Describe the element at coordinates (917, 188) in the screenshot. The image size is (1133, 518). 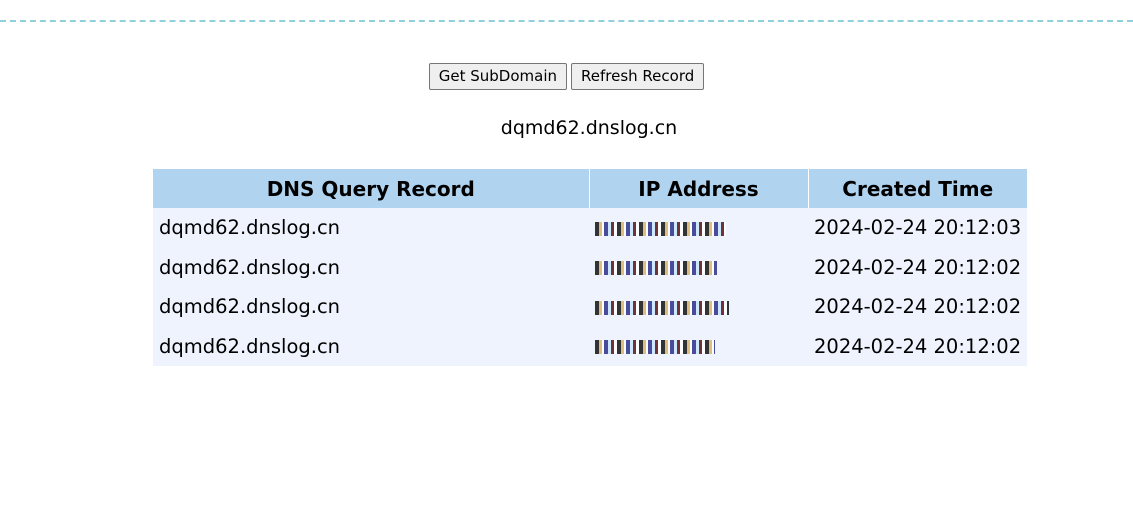
I see `column-header-created-time: Created Time` at that location.